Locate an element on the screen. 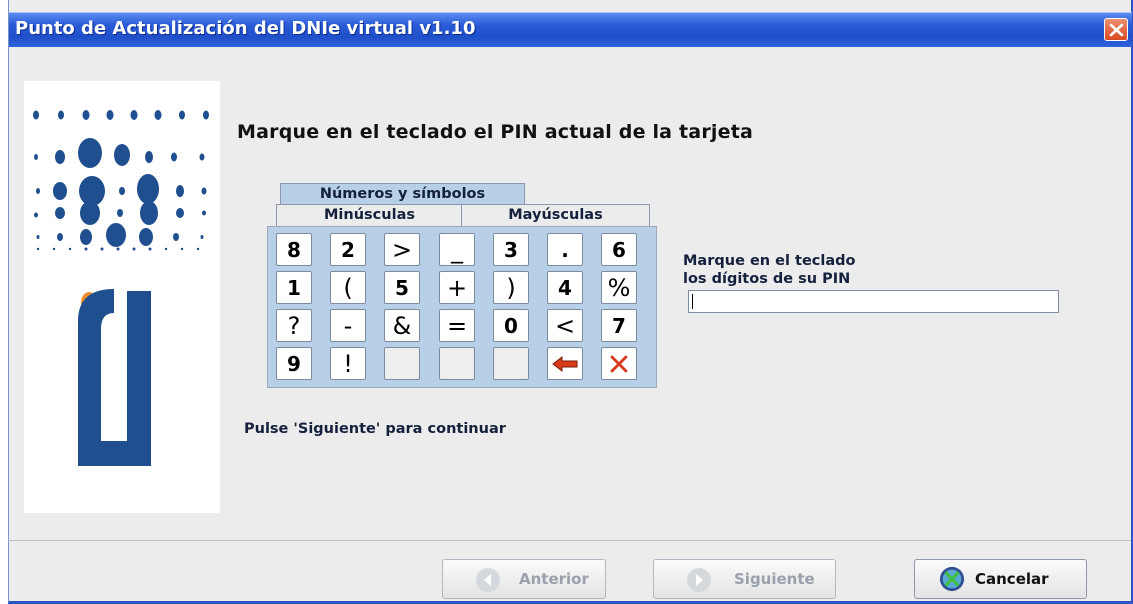 The height and width of the screenshot is (604, 1133). key-1: 1 is located at coordinates (294, 287).